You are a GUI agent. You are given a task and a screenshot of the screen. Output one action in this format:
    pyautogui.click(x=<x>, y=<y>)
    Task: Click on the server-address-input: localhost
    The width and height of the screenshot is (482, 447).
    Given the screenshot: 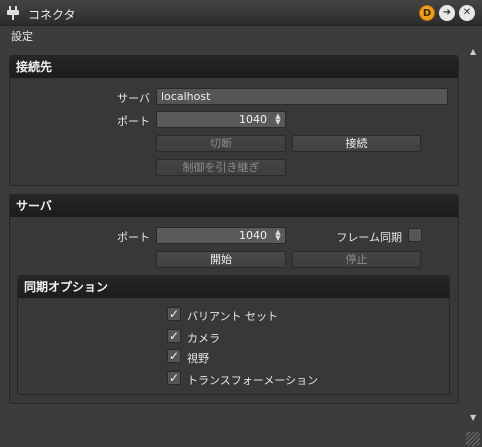 What is the action you would take?
    pyautogui.click(x=302, y=96)
    